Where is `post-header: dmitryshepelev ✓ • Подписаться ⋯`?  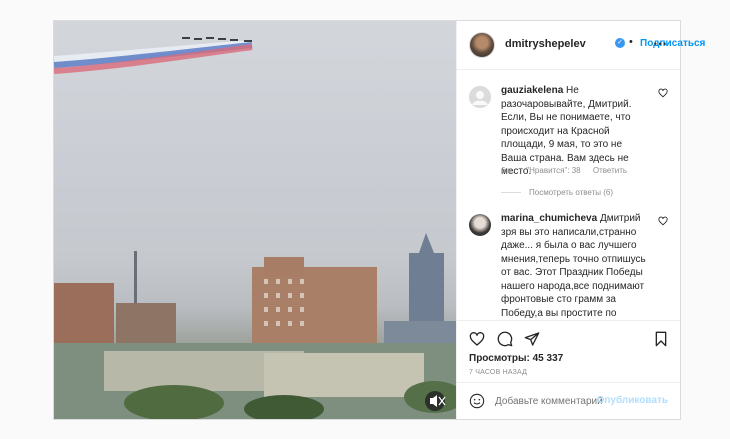 post-header: dmitryshepelev ✓ • Подписаться ⋯ is located at coordinates (581, 45).